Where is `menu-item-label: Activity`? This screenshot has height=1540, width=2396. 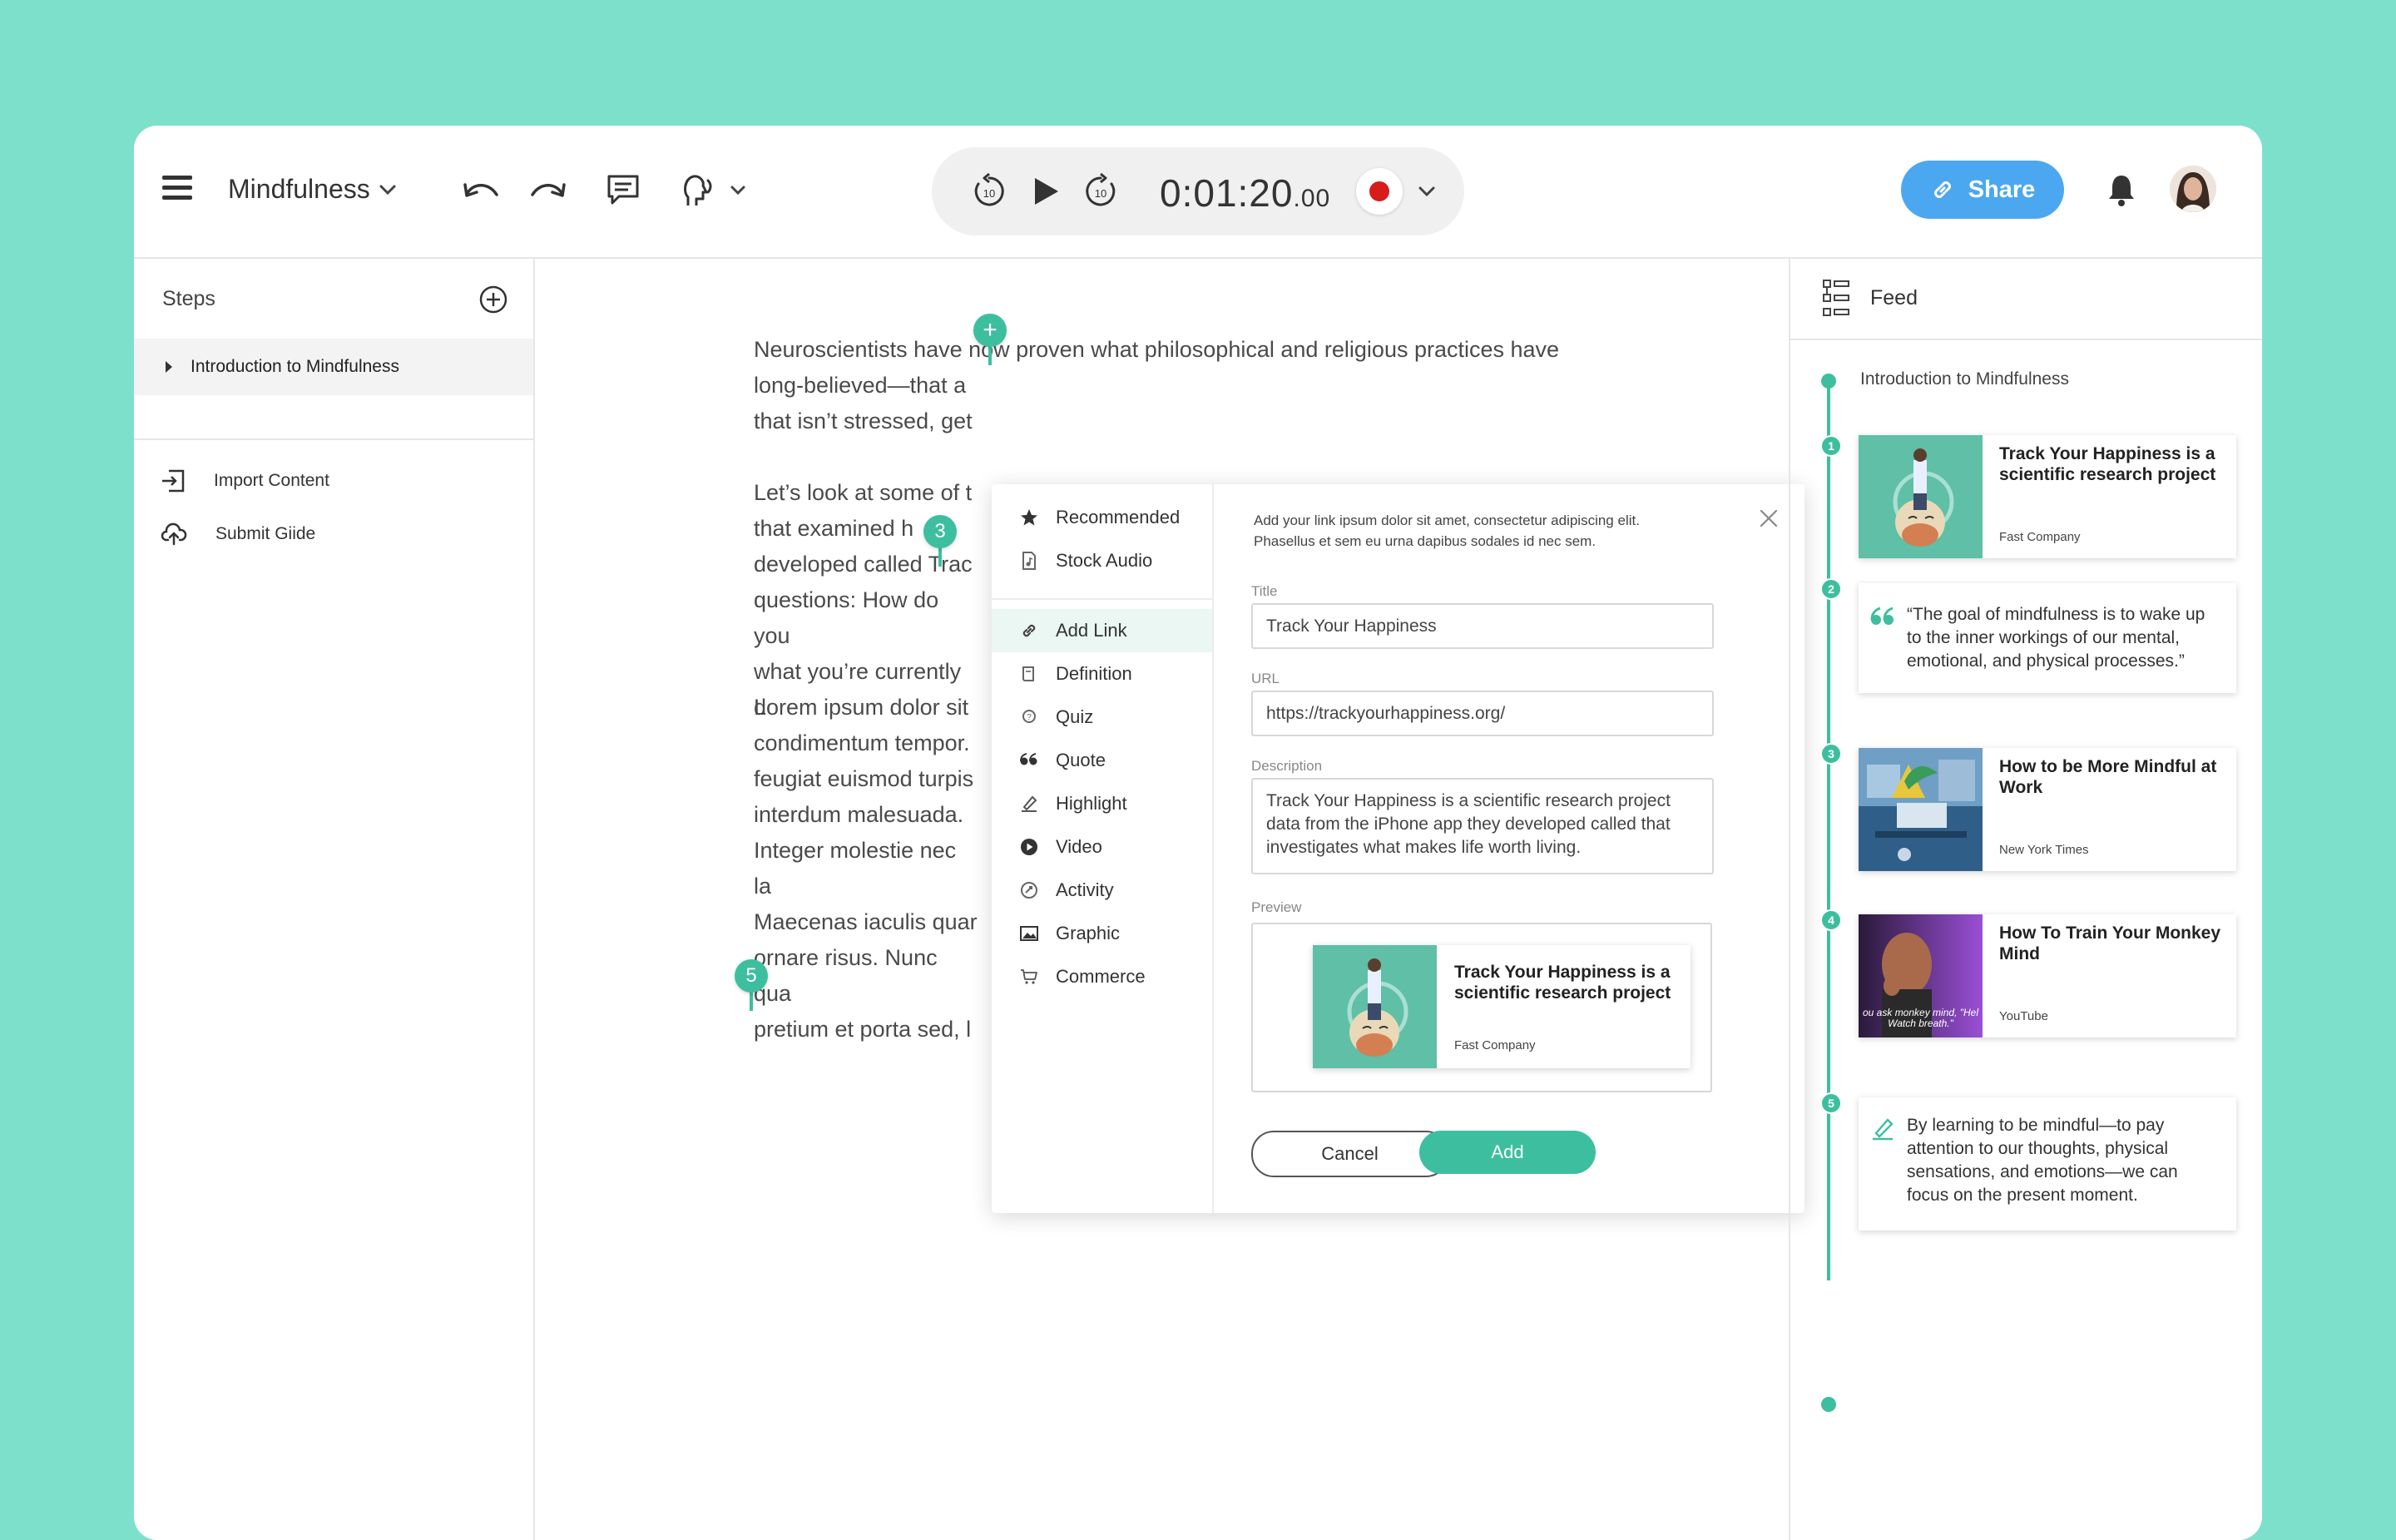 menu-item-label: Activity is located at coordinates (1085, 889).